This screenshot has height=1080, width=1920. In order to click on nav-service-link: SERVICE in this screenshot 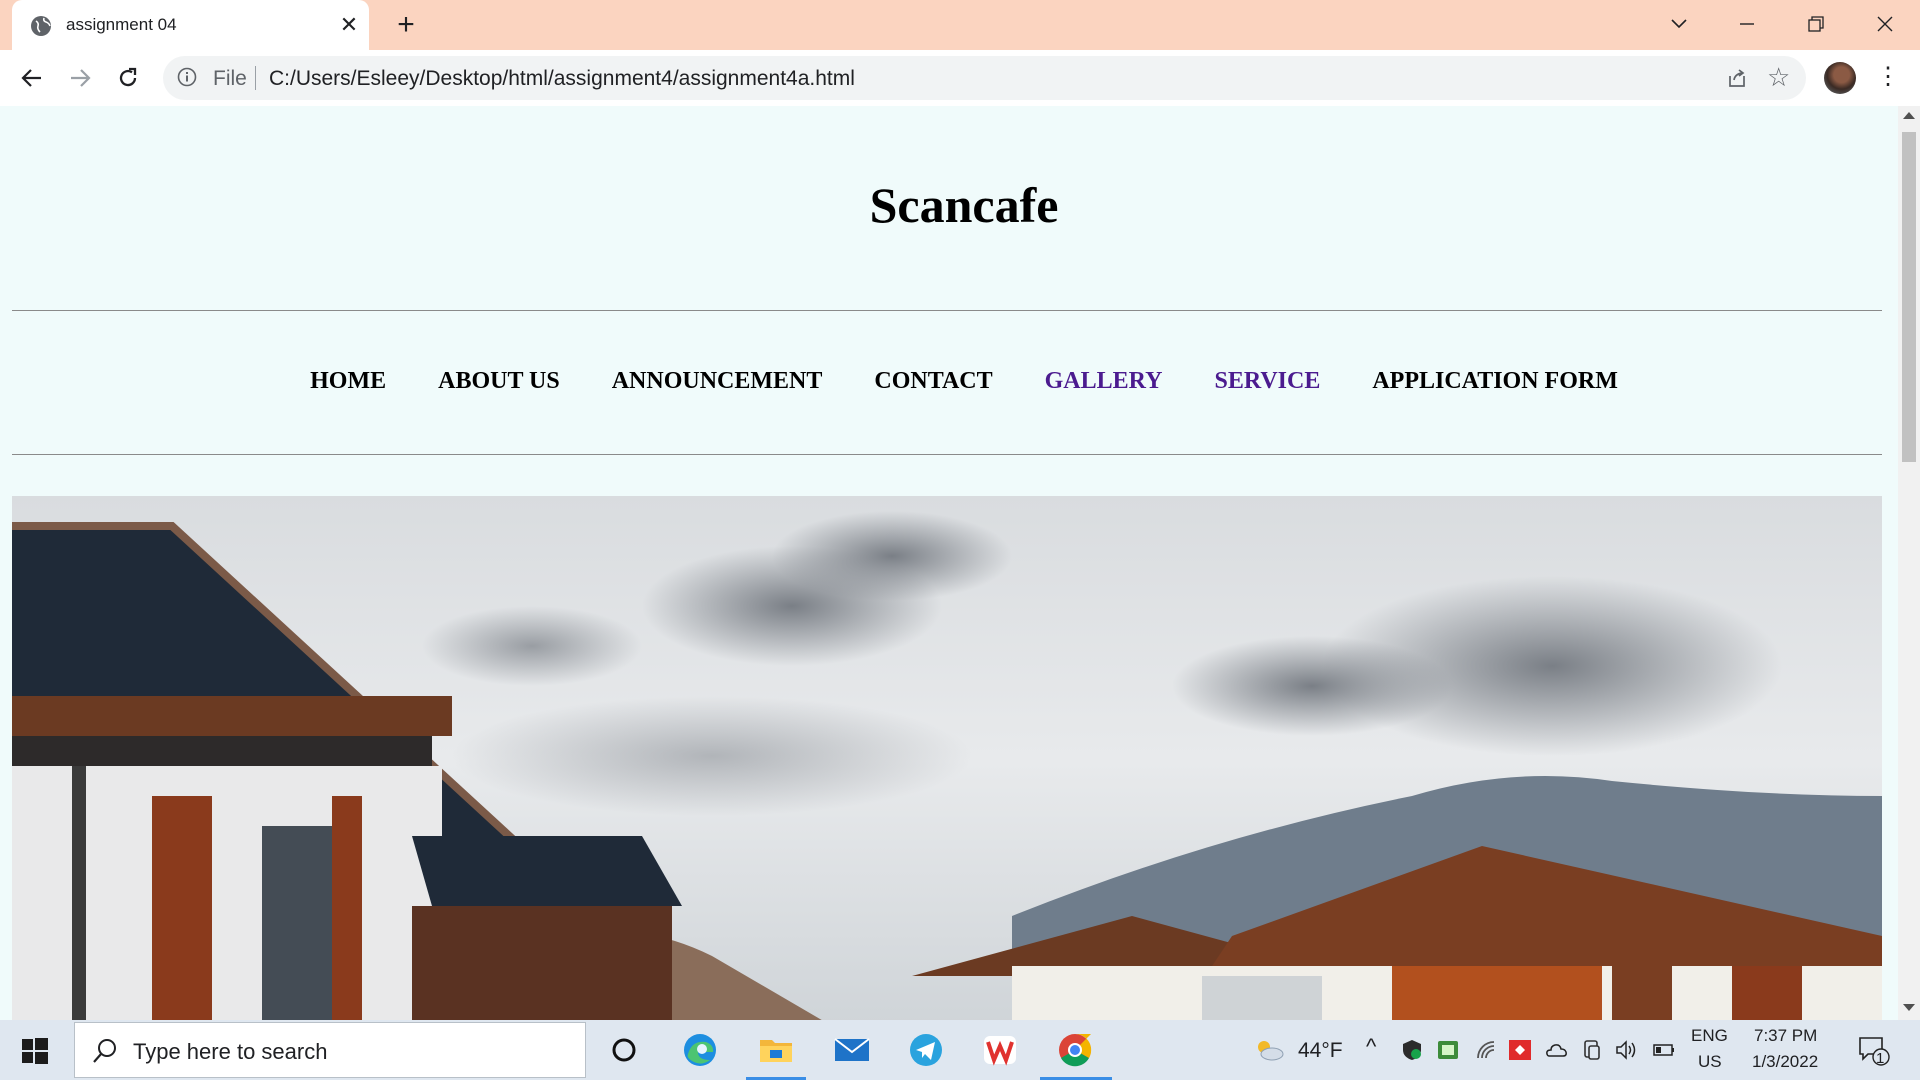, I will do `click(1267, 381)`.